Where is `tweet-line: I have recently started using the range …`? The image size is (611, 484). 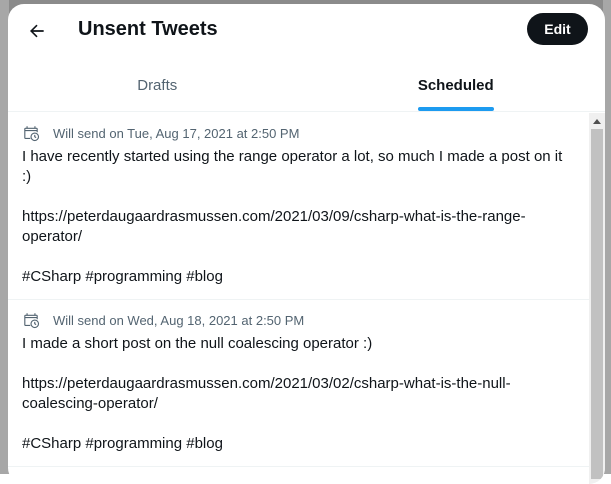 tweet-line: I have recently started using the range … is located at coordinates (292, 156).